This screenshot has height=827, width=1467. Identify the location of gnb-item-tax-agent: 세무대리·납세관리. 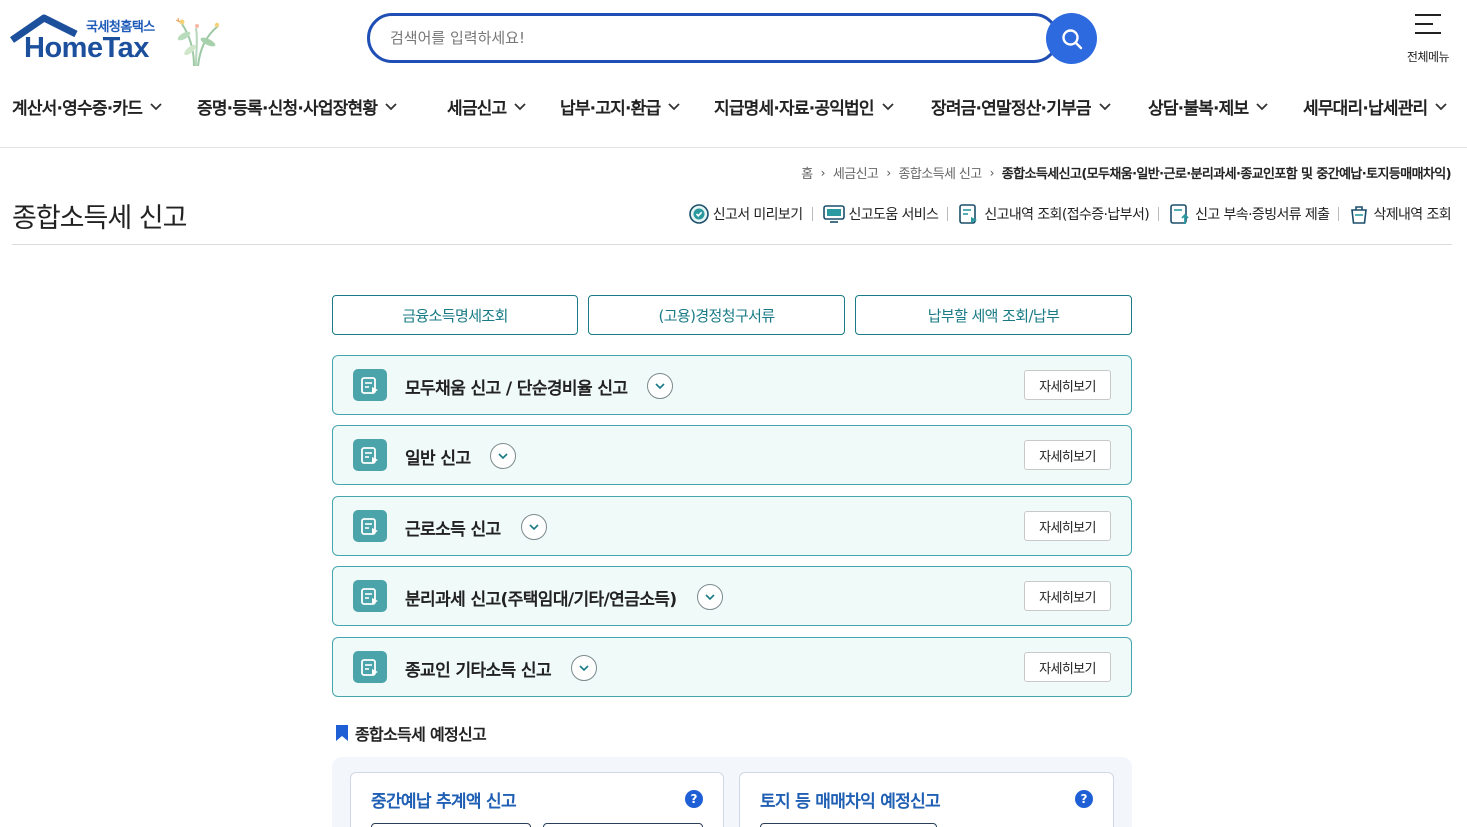
(1375, 106).